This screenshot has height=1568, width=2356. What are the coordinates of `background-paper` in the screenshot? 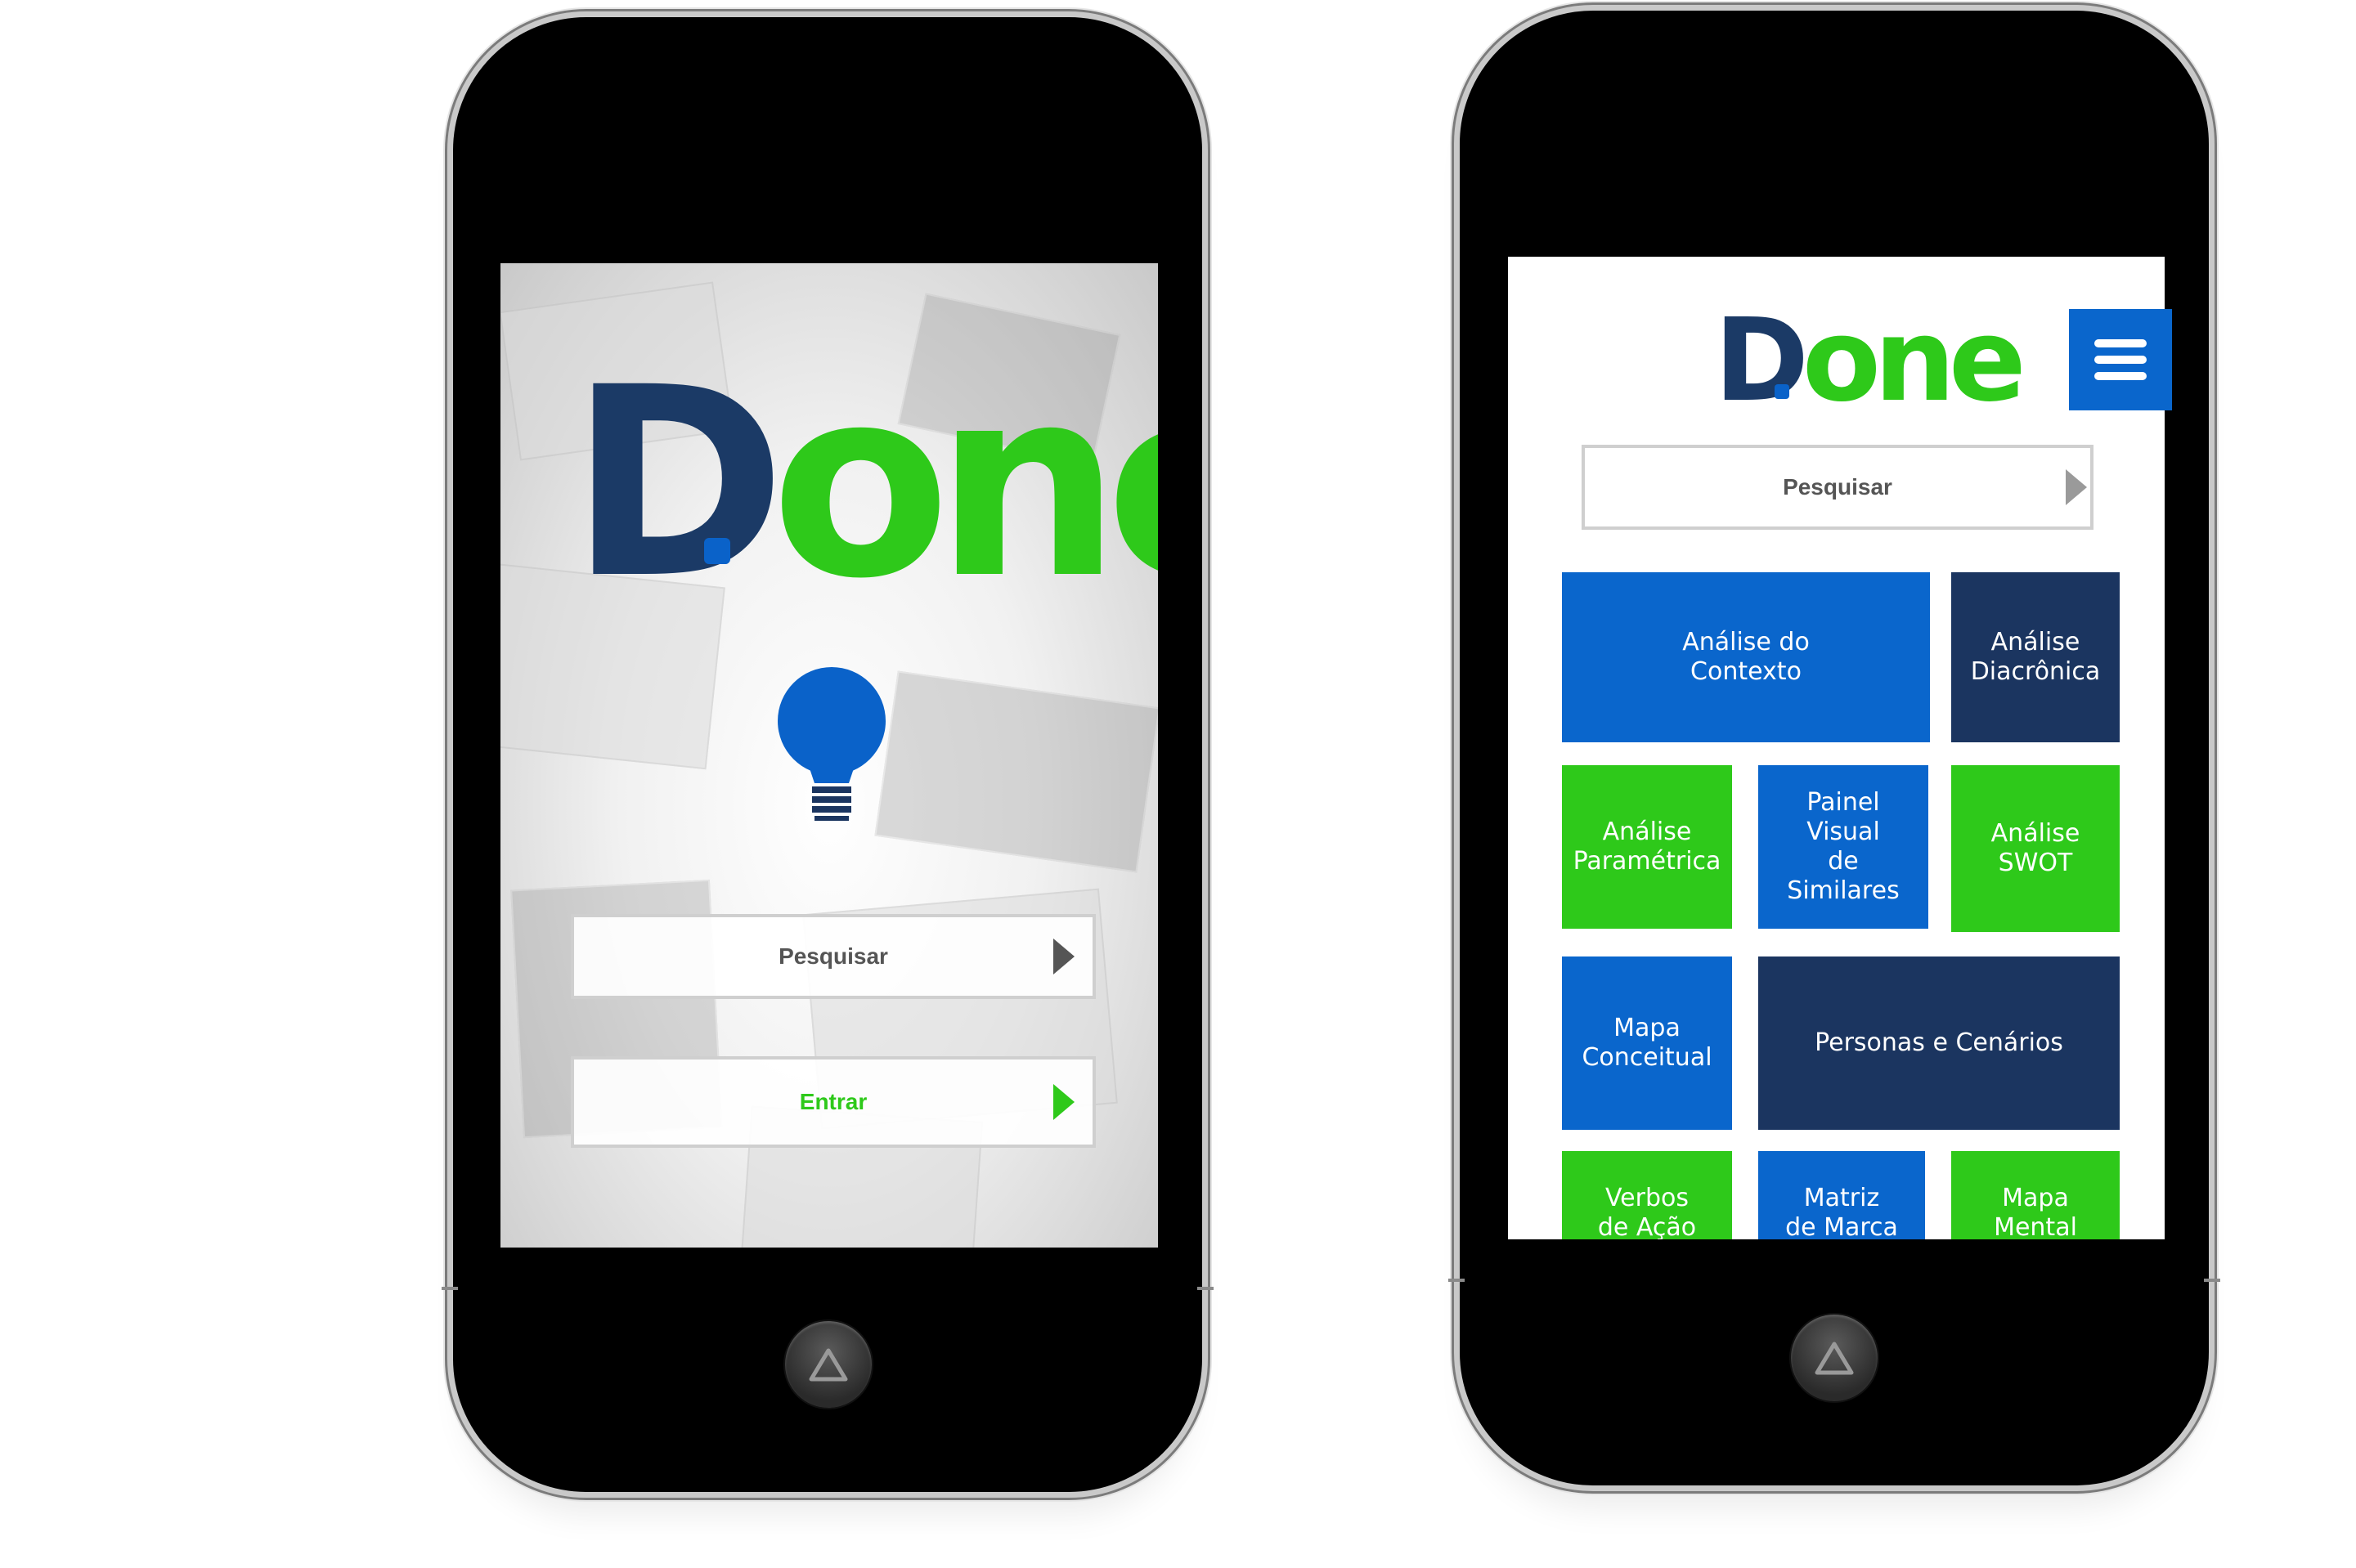 It's located at (1016, 772).